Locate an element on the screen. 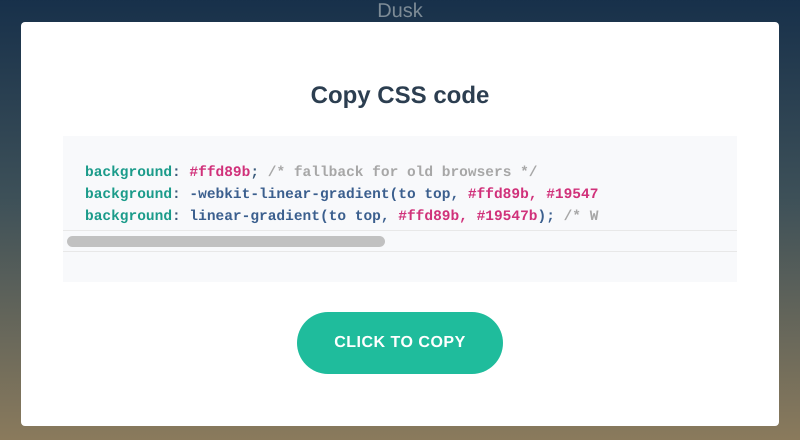  copy-button: CLICK TO COPY is located at coordinates (400, 343).